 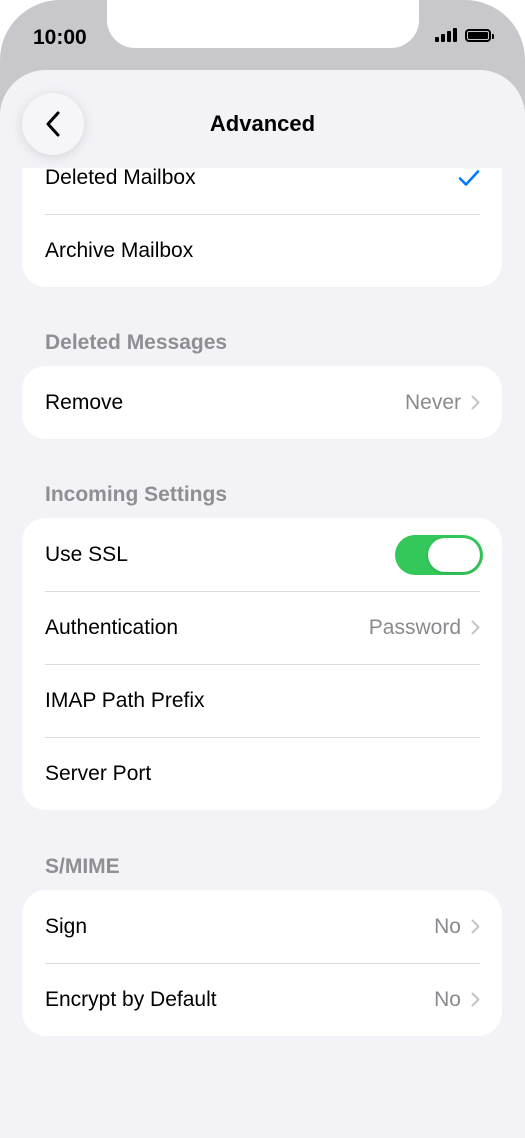 I want to click on encrypt-by-default-value: No, so click(x=447, y=999).